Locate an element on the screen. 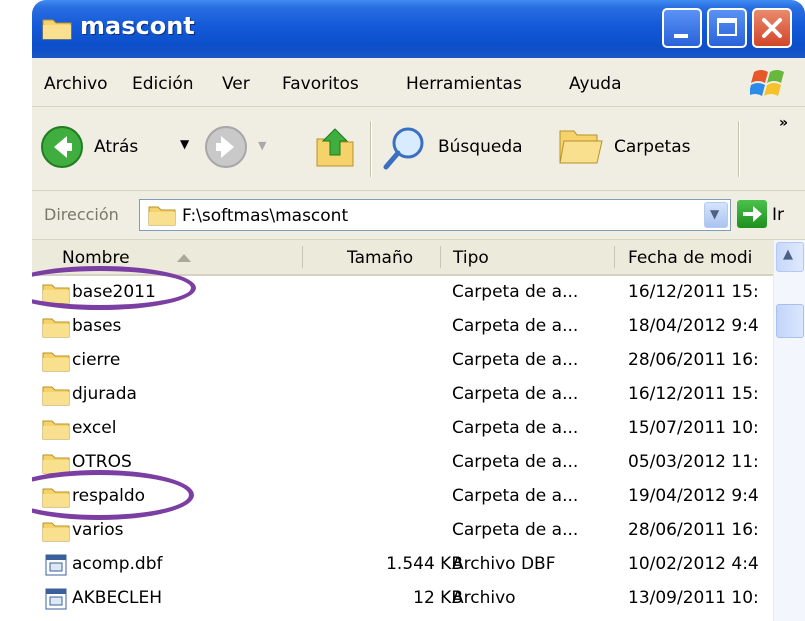 The height and width of the screenshot is (621, 805). file-date: 18/04/2012 9:4 is located at coordinates (693, 326).